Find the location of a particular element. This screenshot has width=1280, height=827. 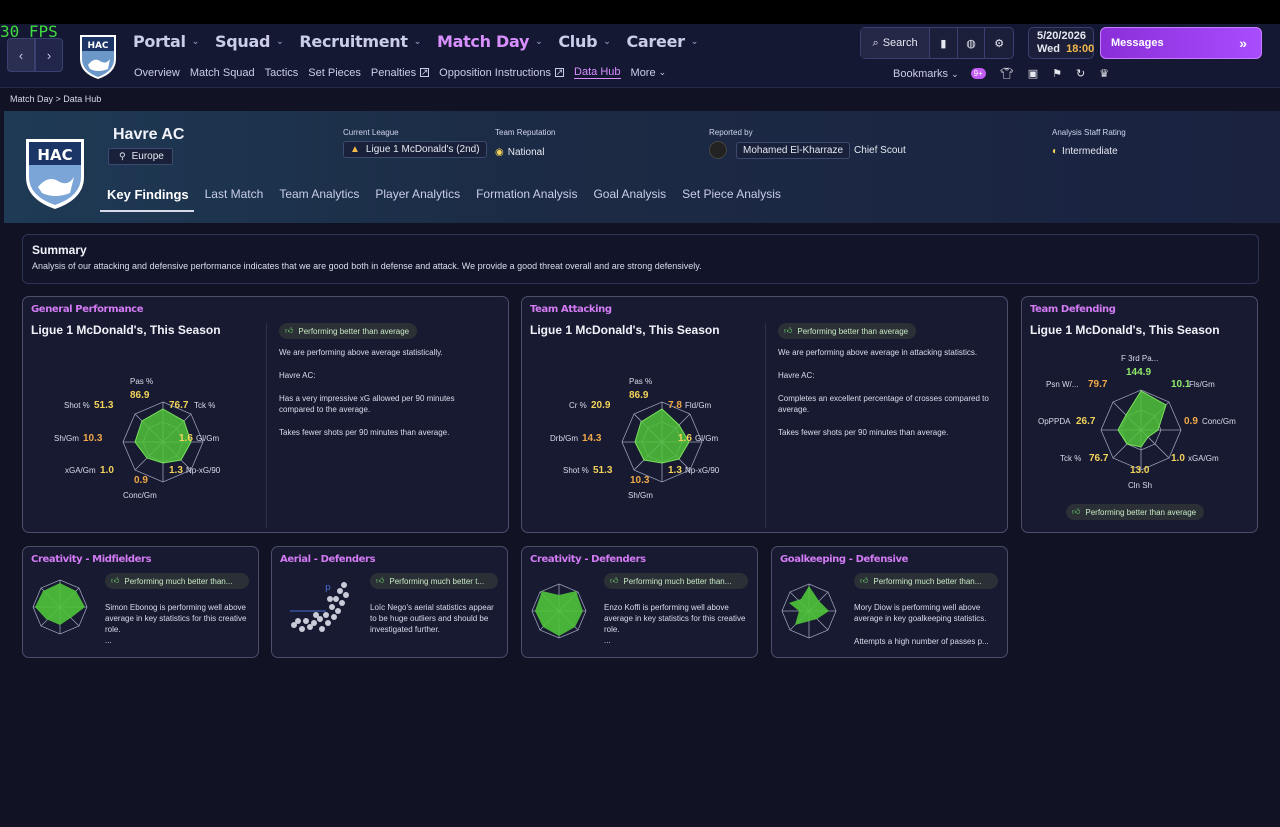

bookmarks-dropdown: Bookmarks ⌄ is located at coordinates (926, 74).